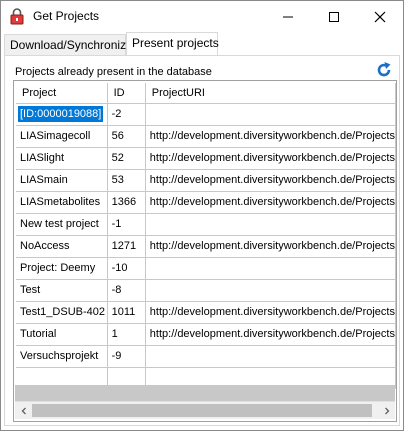 This screenshot has width=404, height=431. What do you see at coordinates (62, 136) in the screenshot?
I see `project-cell: LIASimagecoll` at bounding box center [62, 136].